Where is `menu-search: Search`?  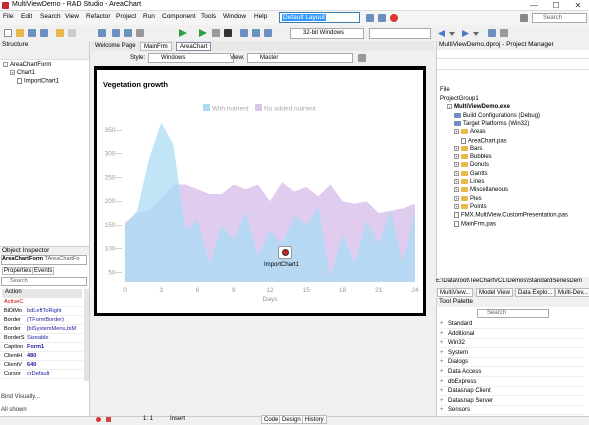
menu-search: Search is located at coordinates (50, 16).